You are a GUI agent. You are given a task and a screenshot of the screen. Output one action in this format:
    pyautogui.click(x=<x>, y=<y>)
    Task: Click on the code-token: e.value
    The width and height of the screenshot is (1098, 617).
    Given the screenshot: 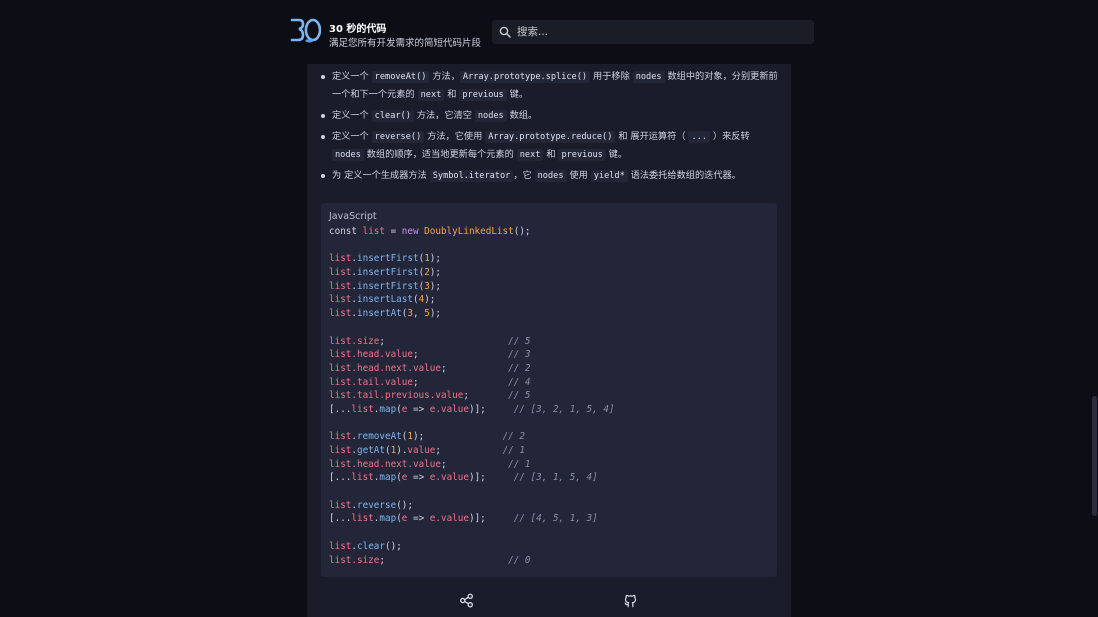 What is the action you would take?
    pyautogui.click(x=449, y=409)
    